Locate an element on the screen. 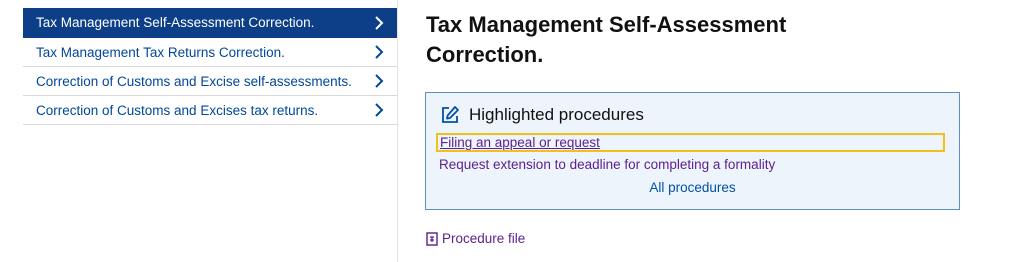 The image size is (1024, 262). highlighted-procedures-header: Highlighted procedures is located at coordinates (542, 115).